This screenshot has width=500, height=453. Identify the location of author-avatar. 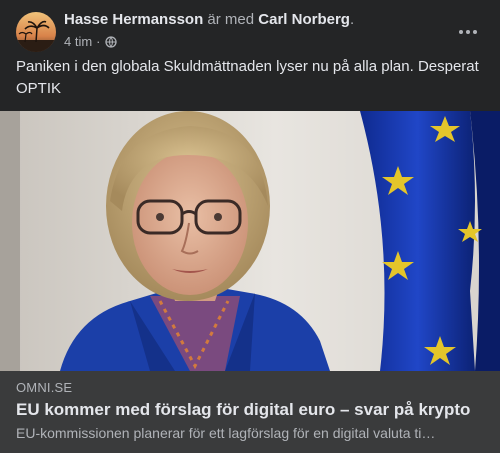
(36, 32).